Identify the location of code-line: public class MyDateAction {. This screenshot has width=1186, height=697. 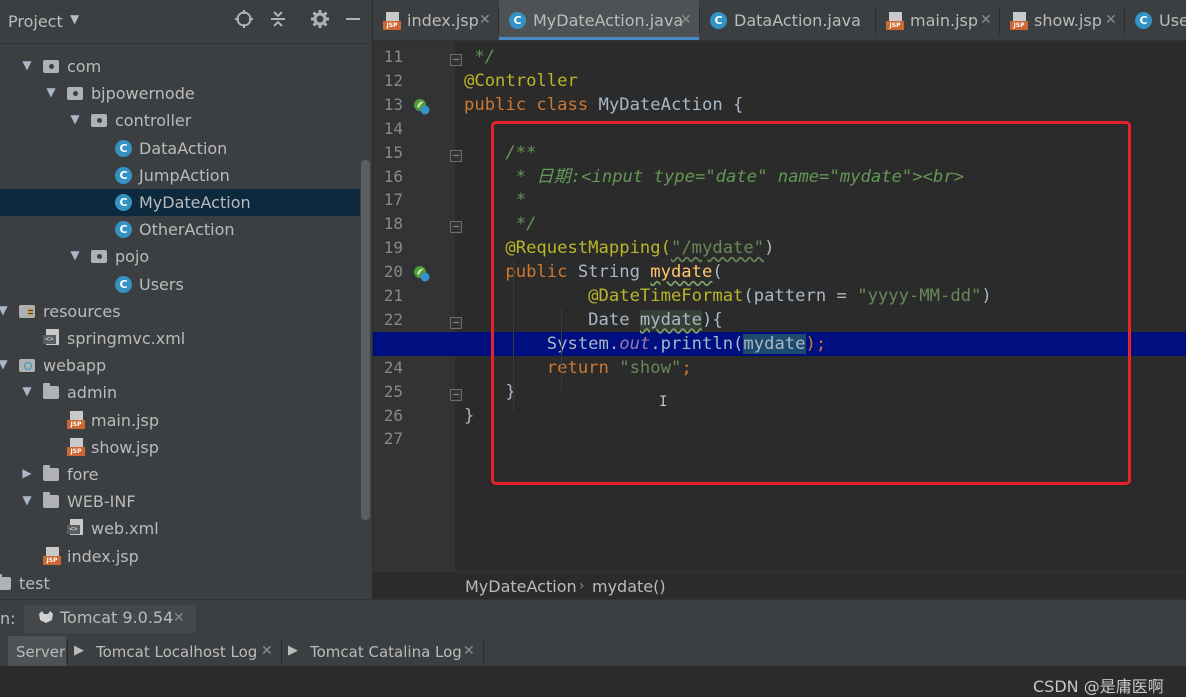
(603, 105).